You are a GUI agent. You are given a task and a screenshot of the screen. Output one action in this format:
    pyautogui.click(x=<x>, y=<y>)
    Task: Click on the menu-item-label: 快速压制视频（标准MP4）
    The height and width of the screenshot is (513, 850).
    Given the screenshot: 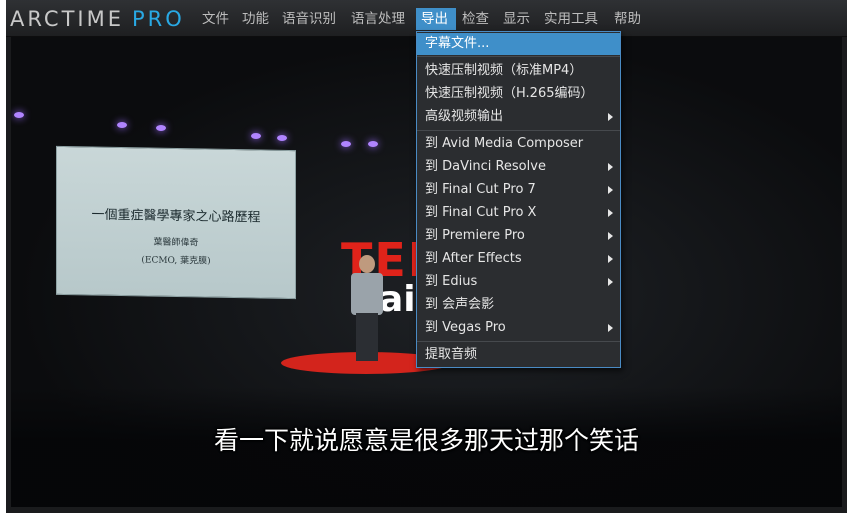 What is the action you would take?
    pyautogui.click(x=504, y=70)
    